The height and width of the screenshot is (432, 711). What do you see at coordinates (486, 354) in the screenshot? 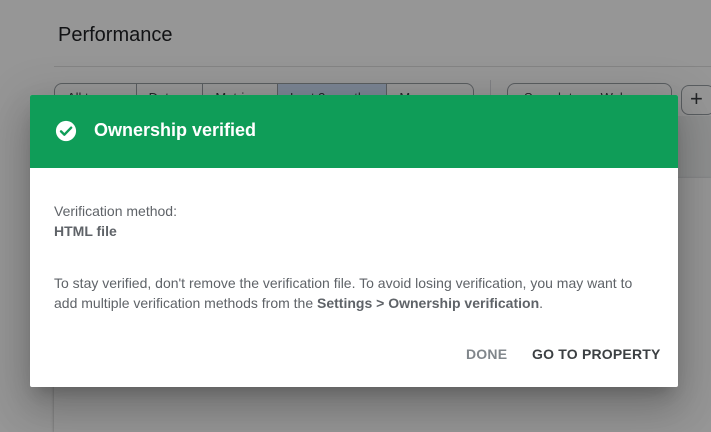
I see `done-button: DONE` at bounding box center [486, 354].